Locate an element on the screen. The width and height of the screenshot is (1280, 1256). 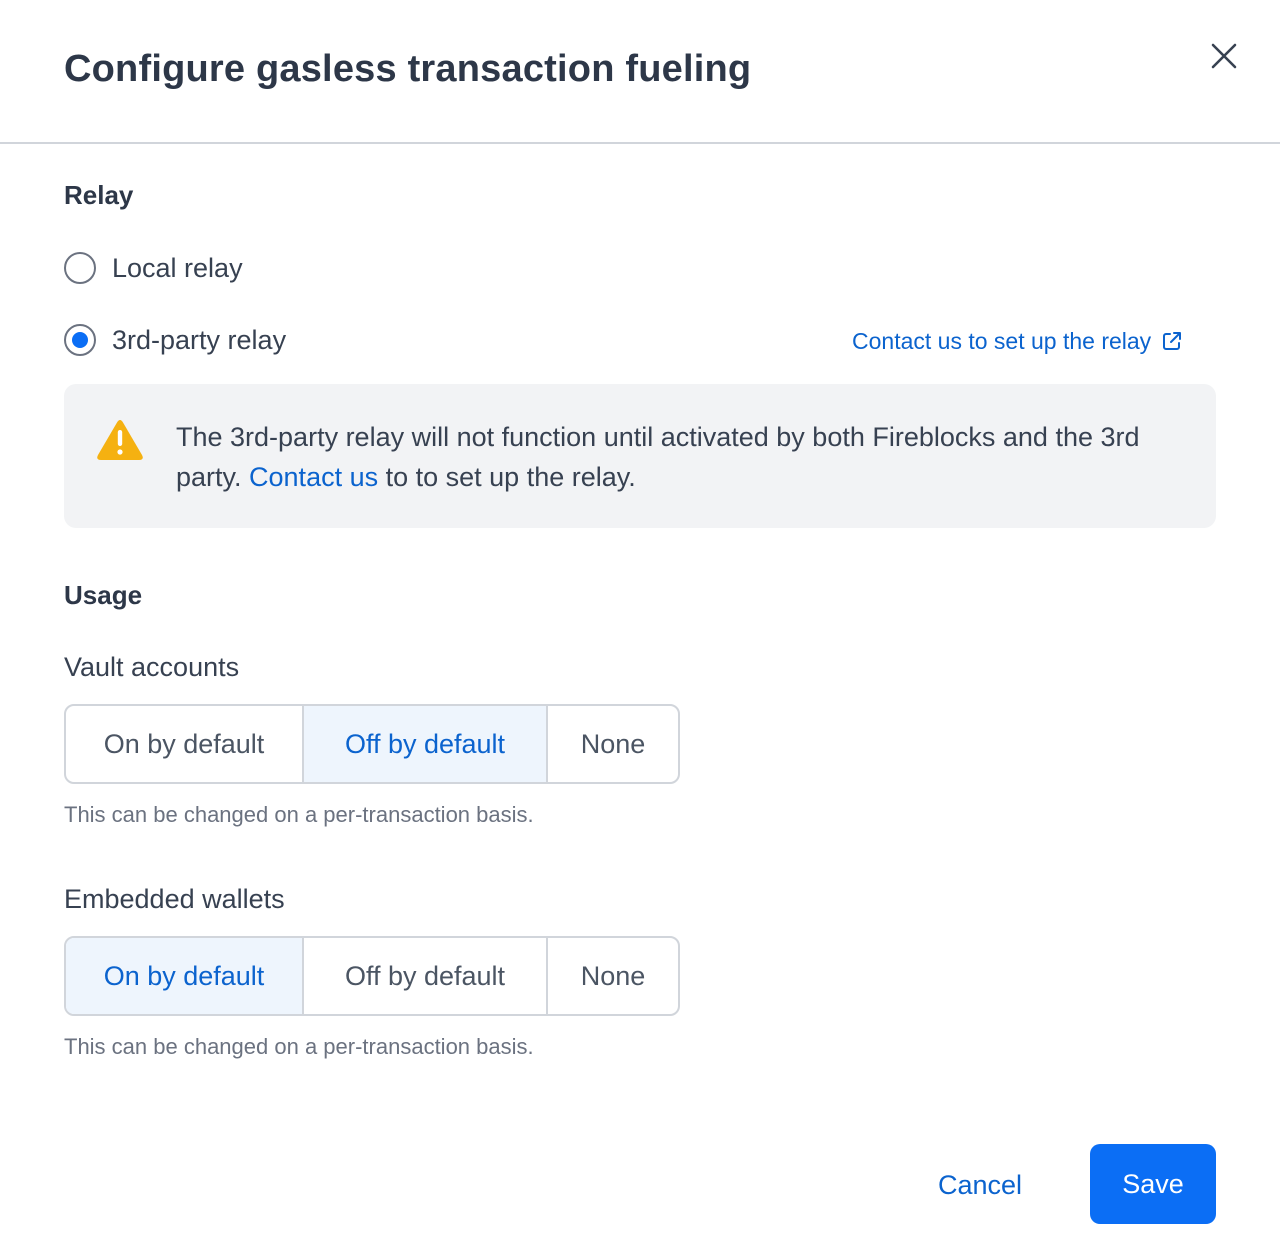
embedded-wallets-toggle-group: On by default Off by default None is located at coordinates (372, 976).